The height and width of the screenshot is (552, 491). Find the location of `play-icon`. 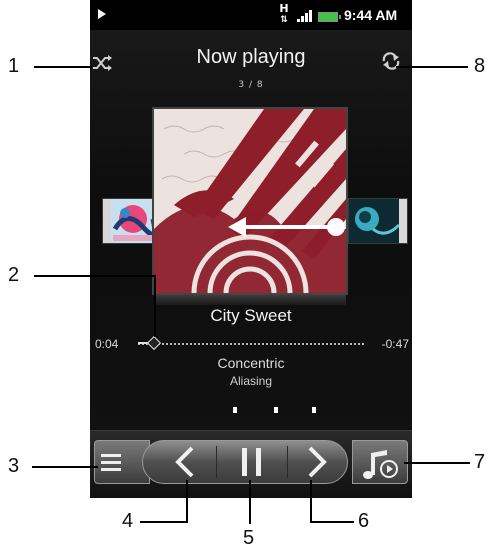

play-icon is located at coordinates (102, 14).